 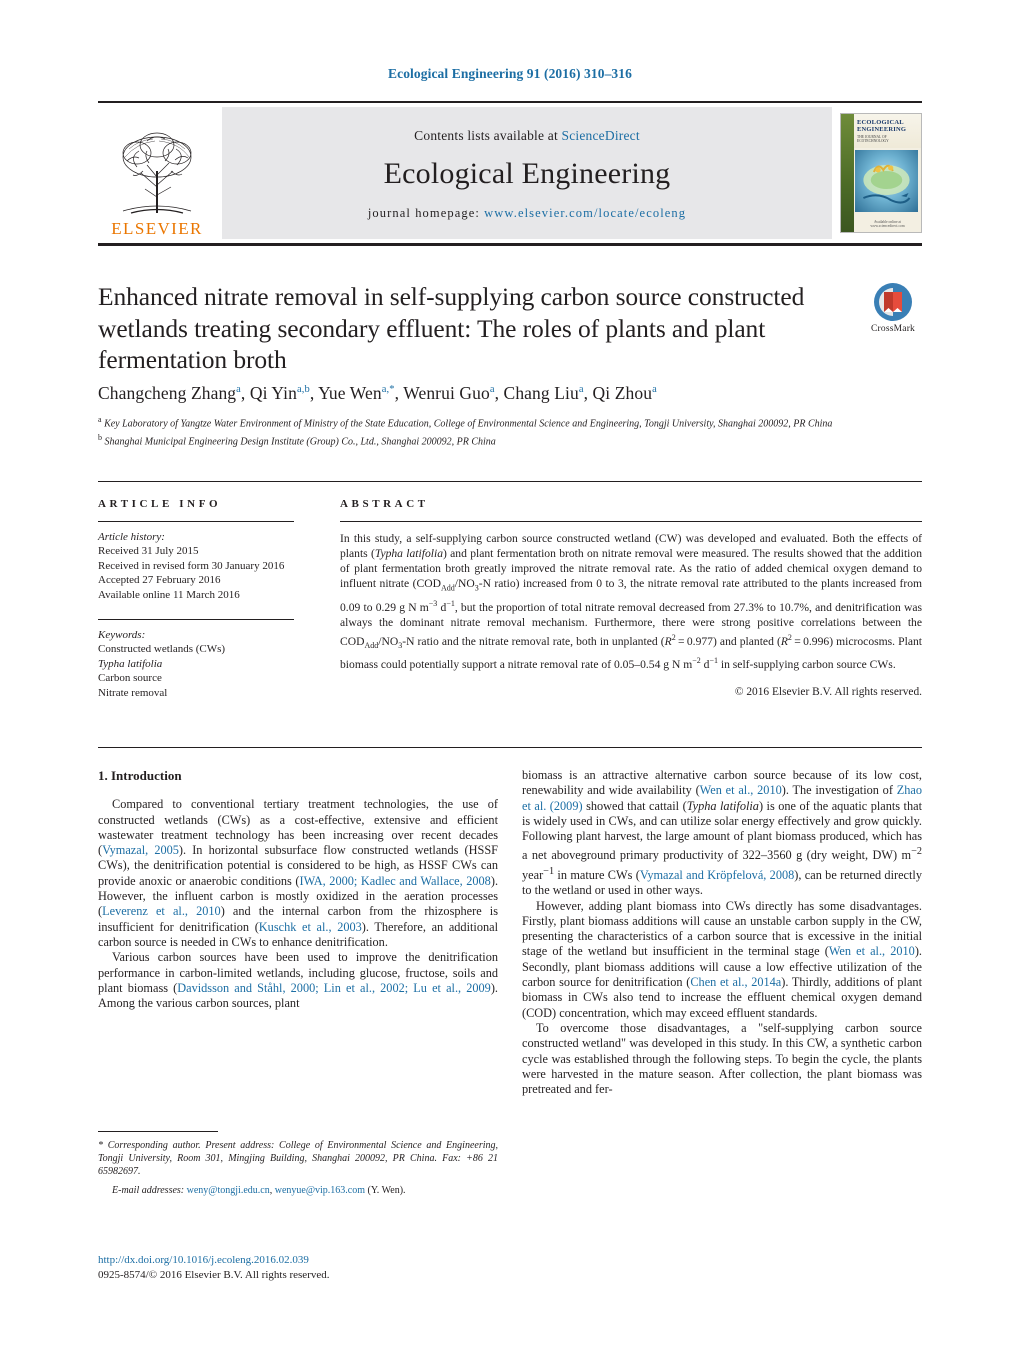 I want to click on elsevier-wordmark: ELSEVIER, so click(x=157, y=228).